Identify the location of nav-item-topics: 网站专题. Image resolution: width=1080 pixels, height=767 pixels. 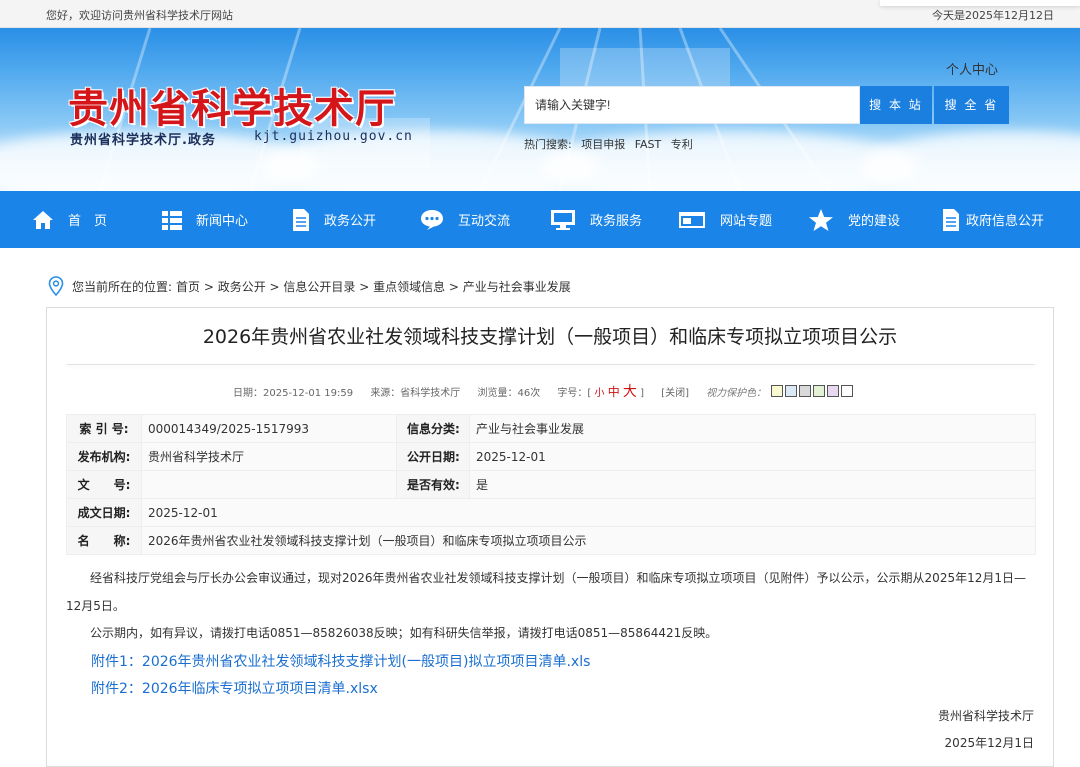
(725, 219).